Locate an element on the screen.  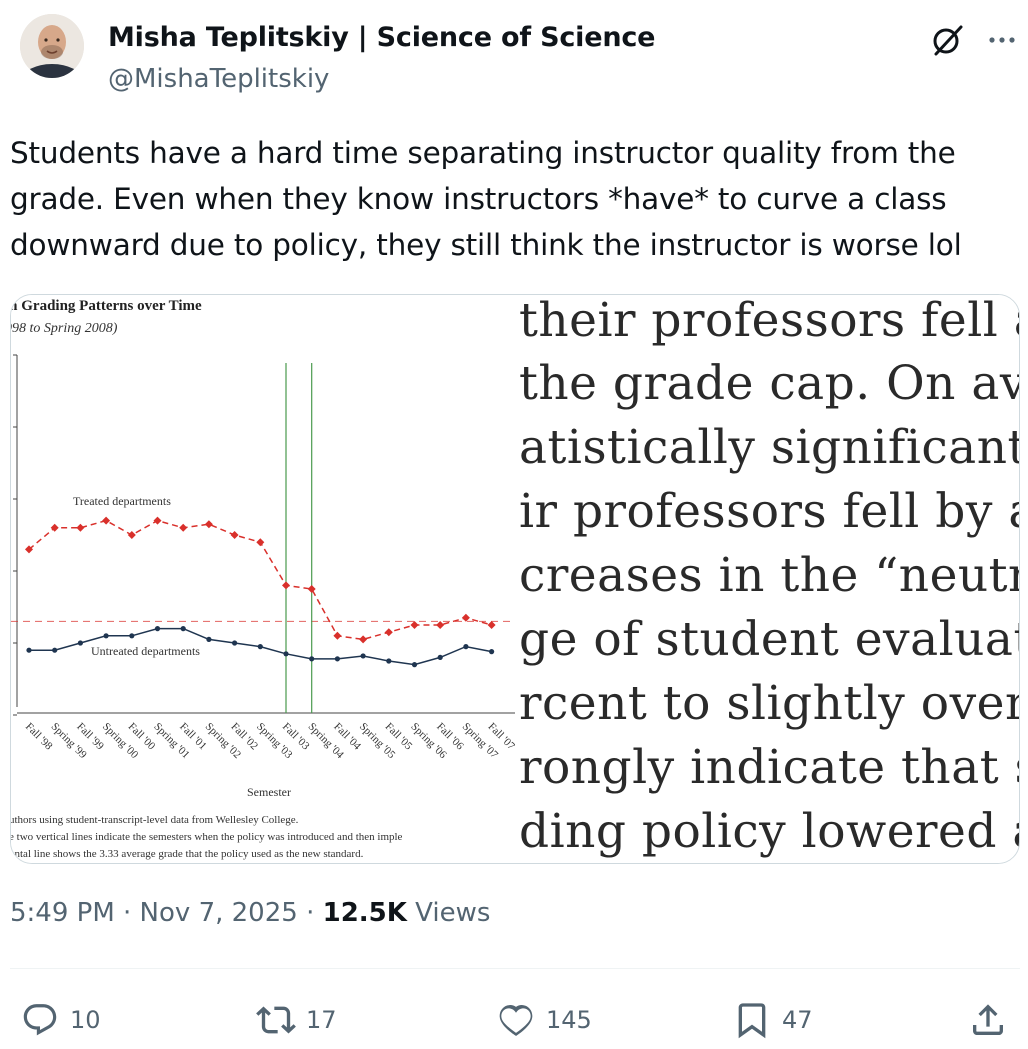
reply-count: 10 is located at coordinates (85, 1020).